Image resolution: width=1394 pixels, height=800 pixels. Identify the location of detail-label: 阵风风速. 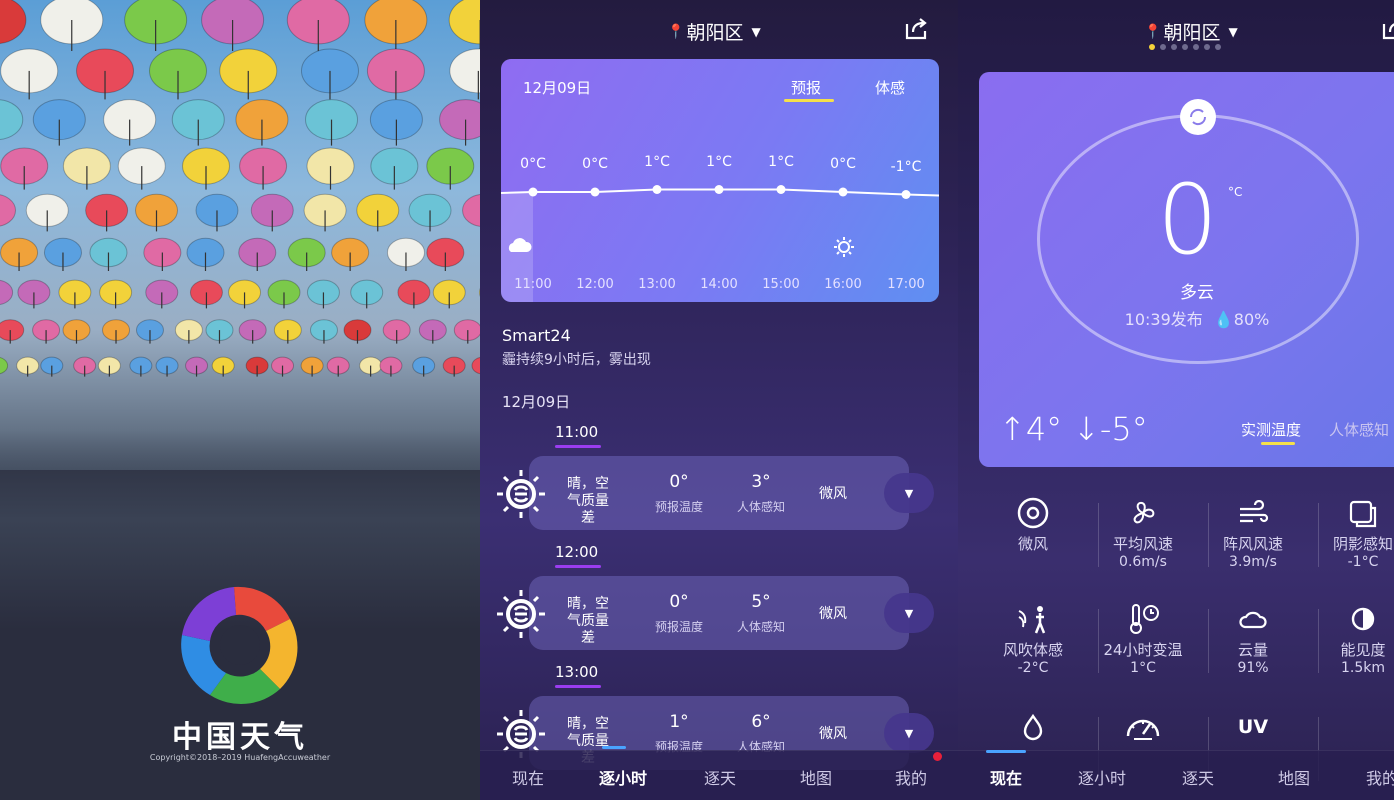
(1252, 544).